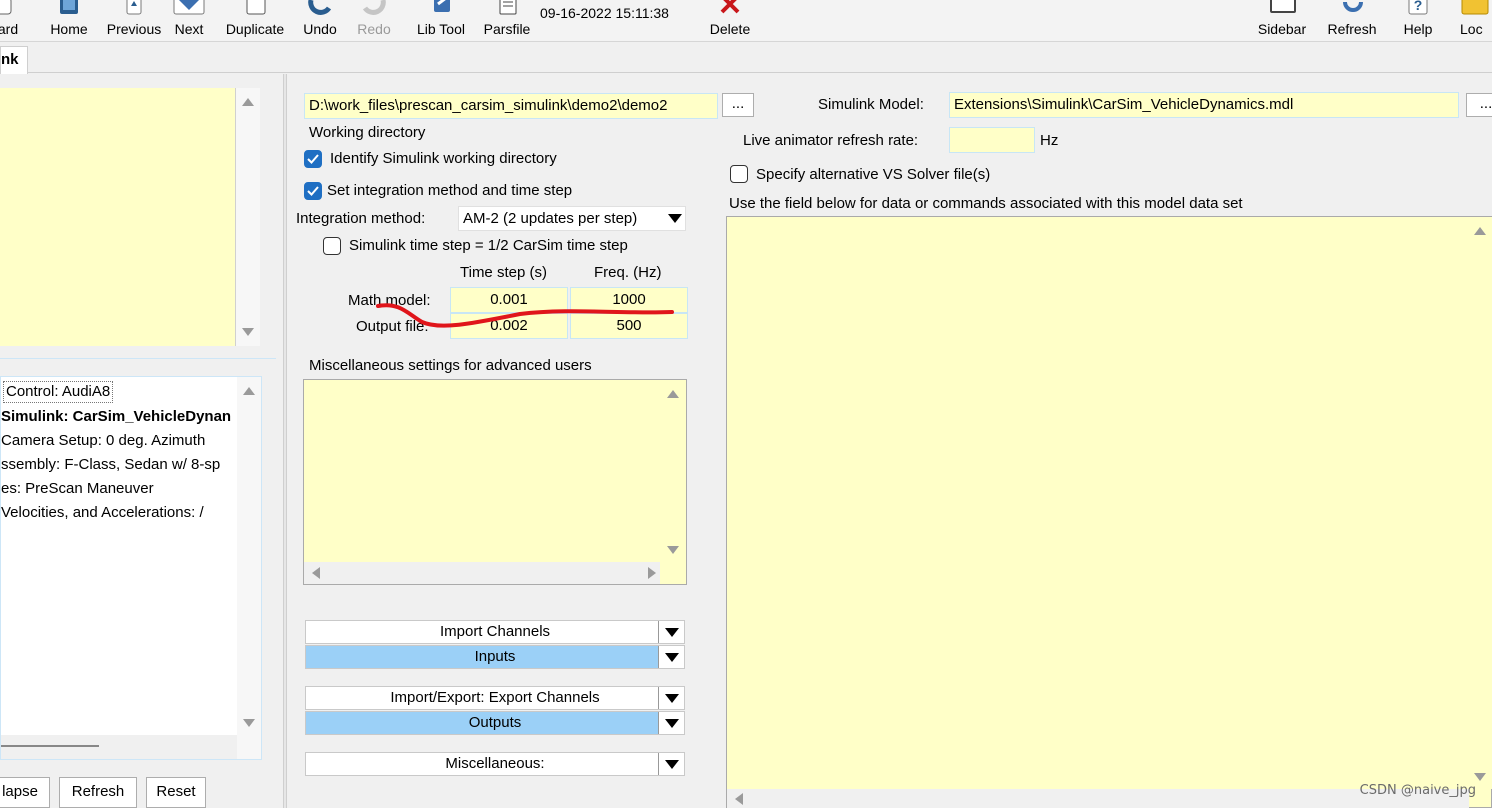  What do you see at coordinates (374, 21) in the screenshot?
I see `toolbar-redo-button: Redo` at bounding box center [374, 21].